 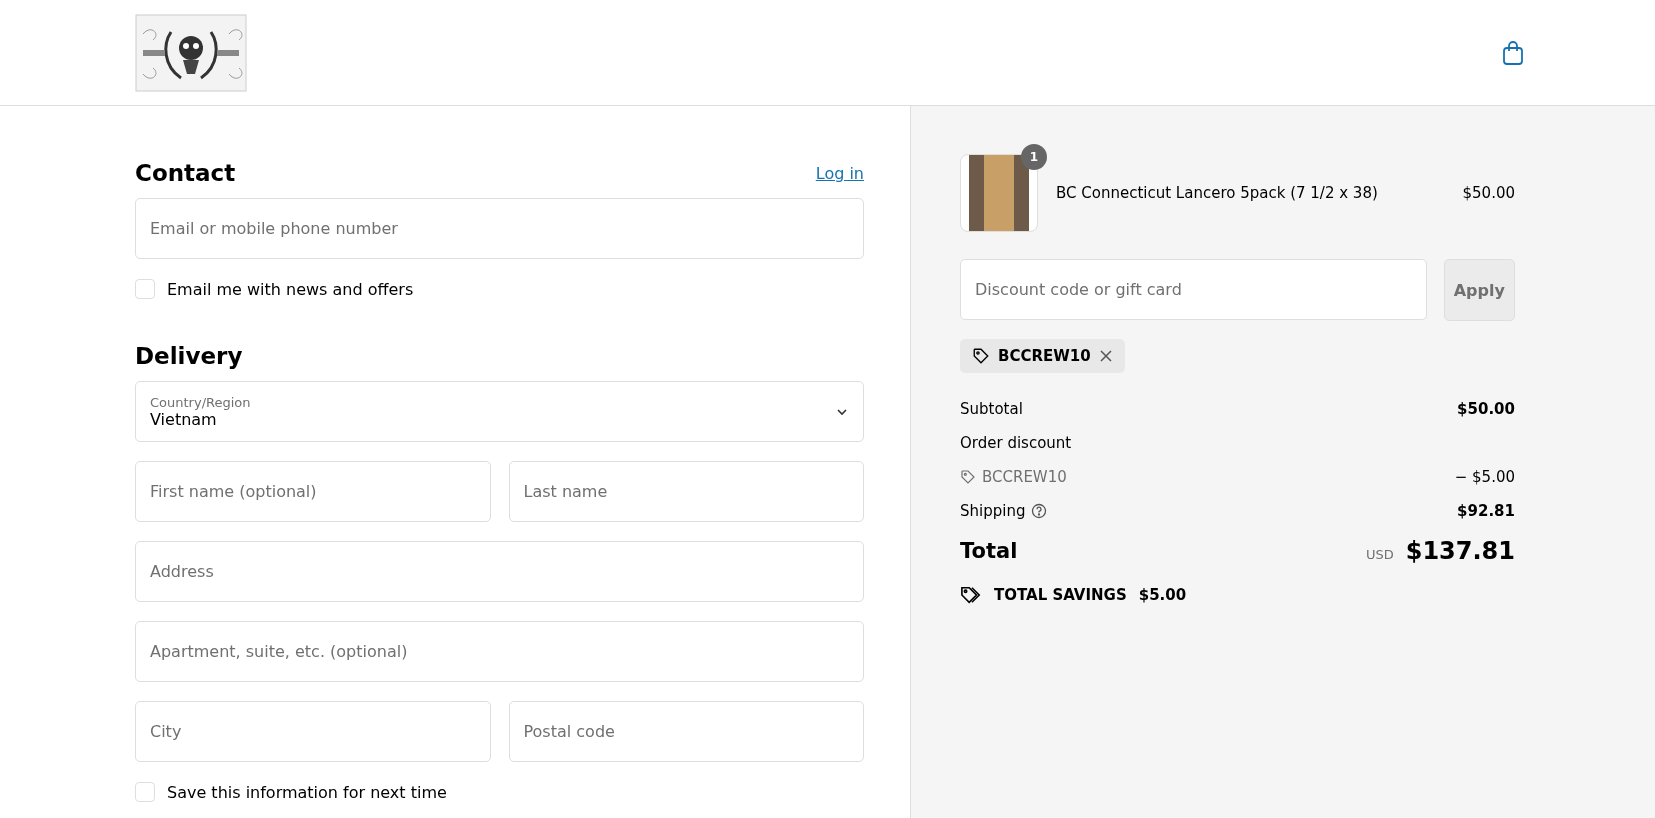 I want to click on total-value: $137.81, so click(x=1460, y=551).